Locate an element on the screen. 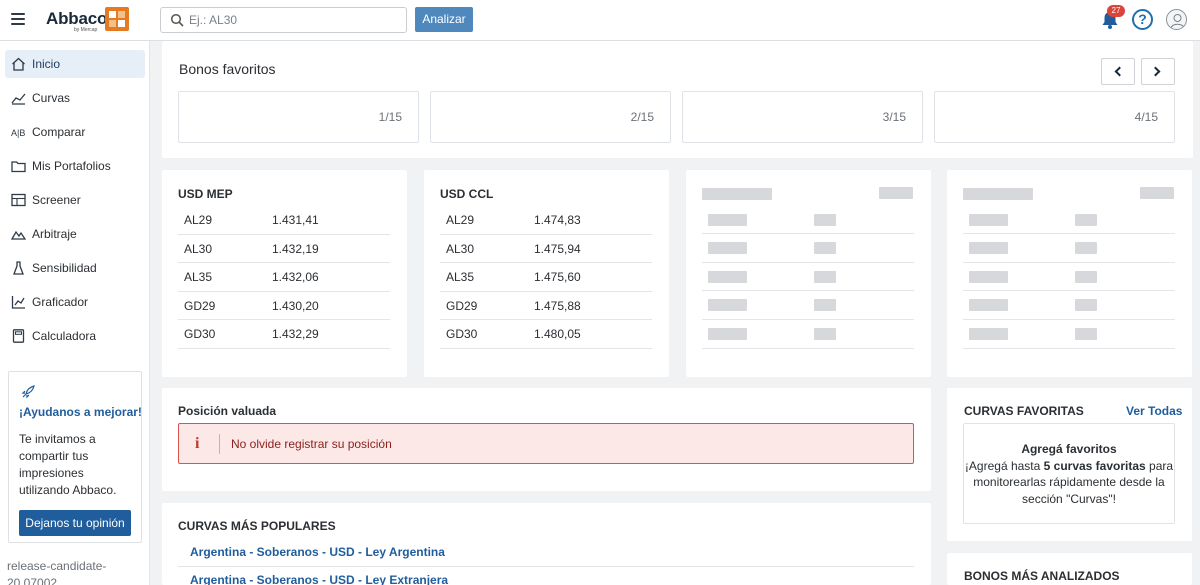 The height and width of the screenshot is (585, 1200). sidebar-item-curvas: Curvas is located at coordinates (75, 98).